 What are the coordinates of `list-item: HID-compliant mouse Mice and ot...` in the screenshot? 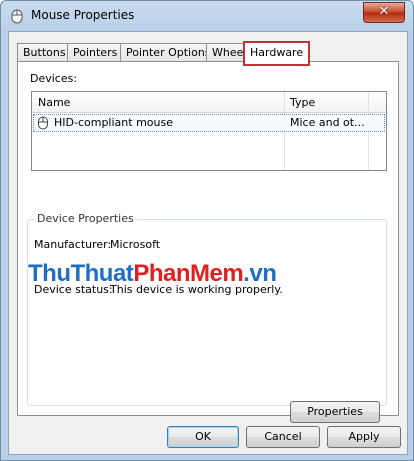 It's located at (209, 123).